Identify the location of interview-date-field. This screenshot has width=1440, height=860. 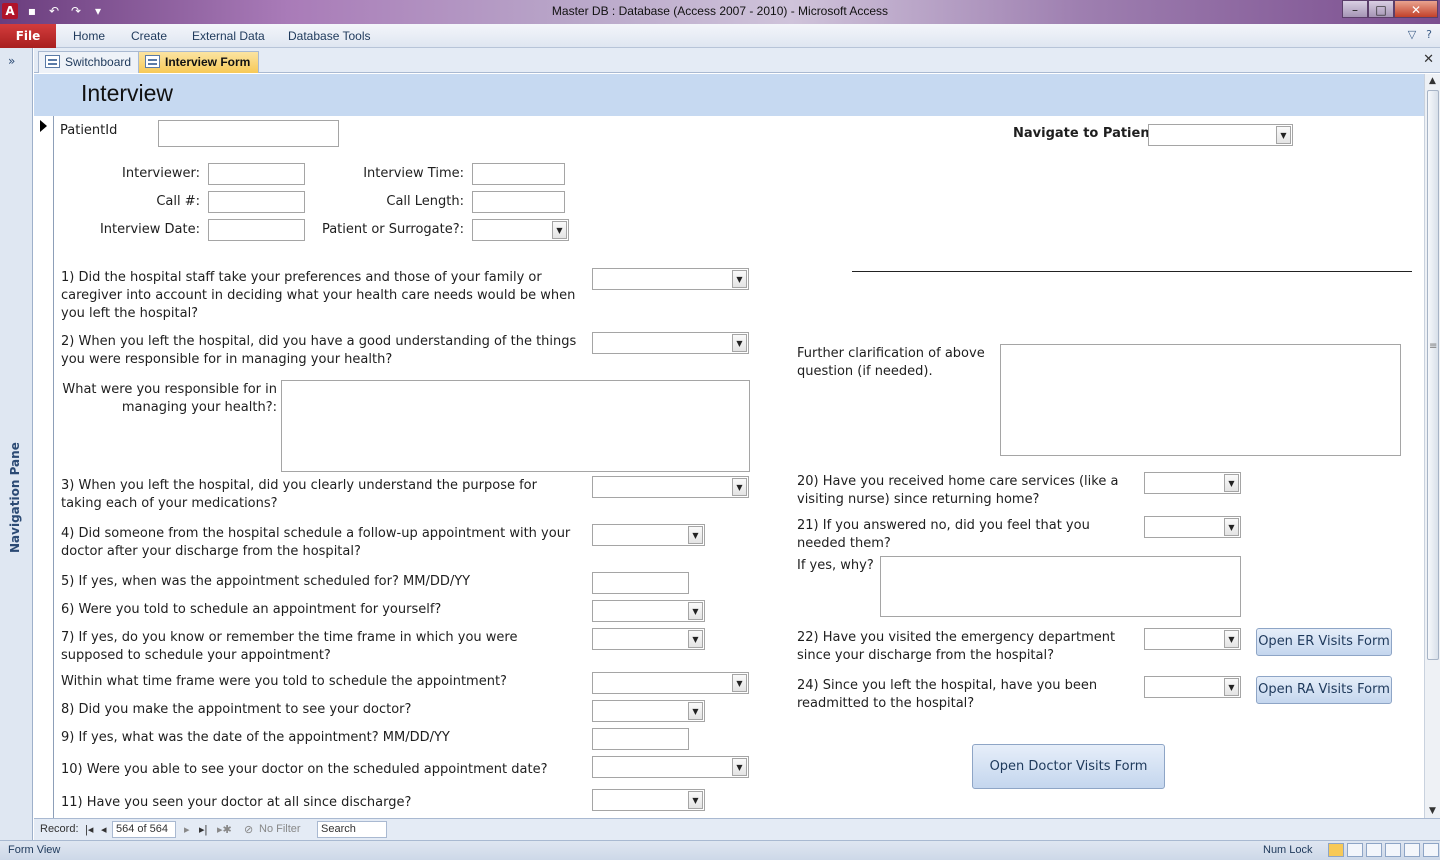
(256, 230).